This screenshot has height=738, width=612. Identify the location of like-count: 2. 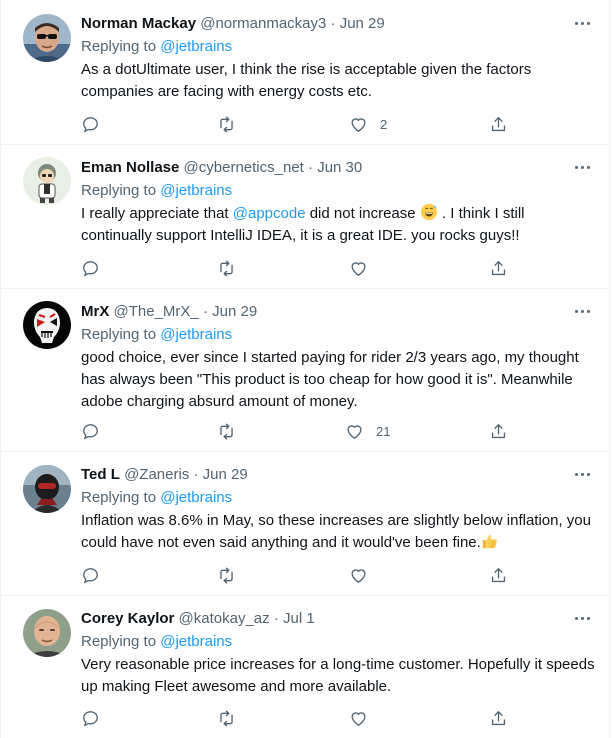
(384, 124).